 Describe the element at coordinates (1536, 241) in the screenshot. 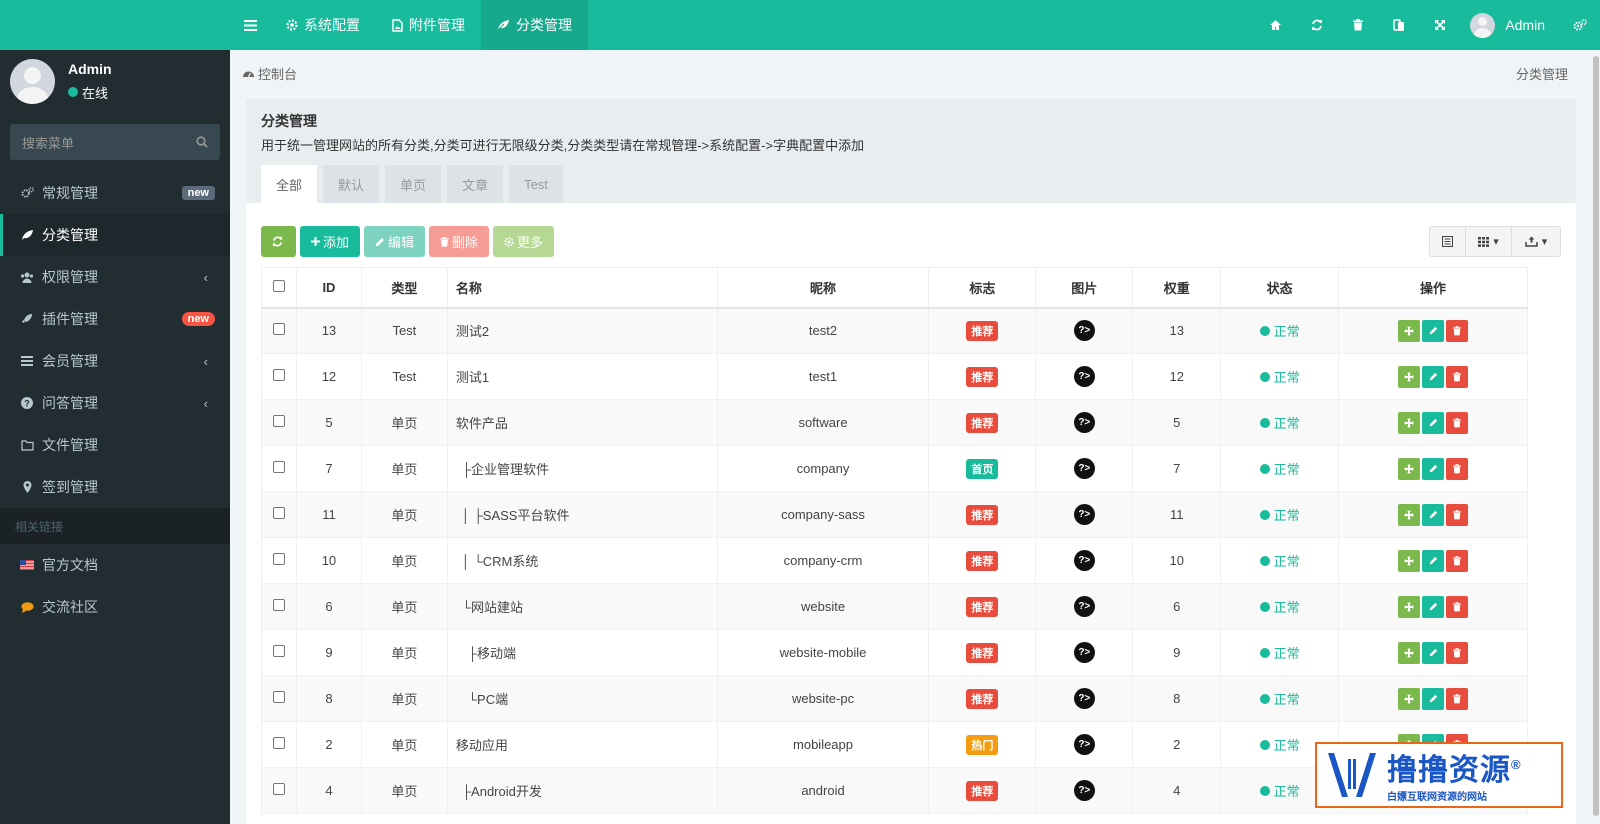

I see `export-button: ▾` at that location.